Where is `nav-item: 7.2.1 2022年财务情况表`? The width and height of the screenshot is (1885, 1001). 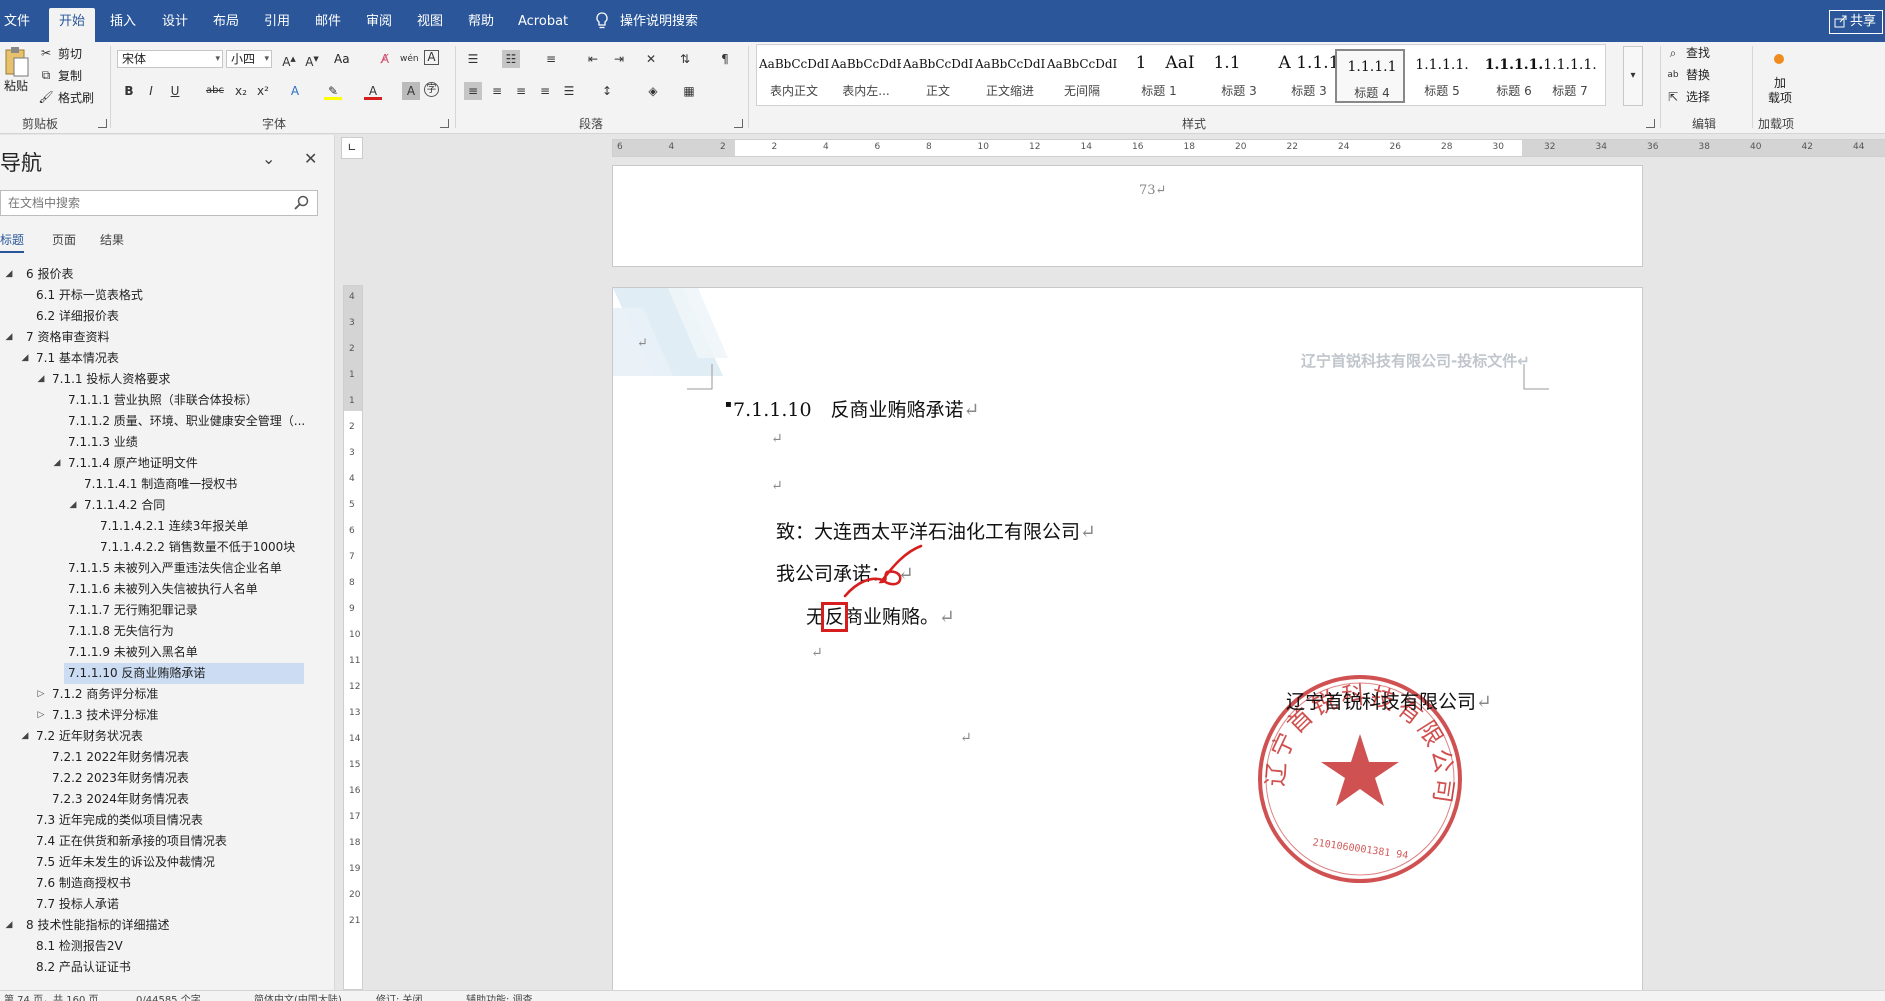 nav-item: 7.2.1 2022年财务情况表 is located at coordinates (159, 757).